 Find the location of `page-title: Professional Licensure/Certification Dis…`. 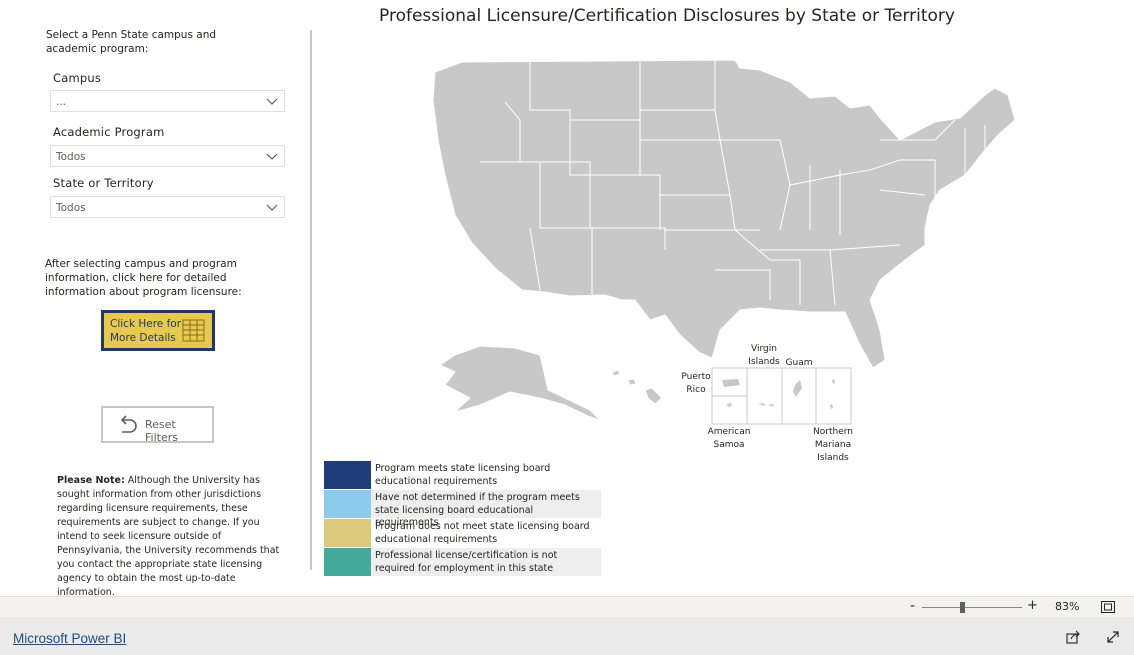

page-title: Professional Licensure/Certification Dis… is located at coordinates (667, 16).